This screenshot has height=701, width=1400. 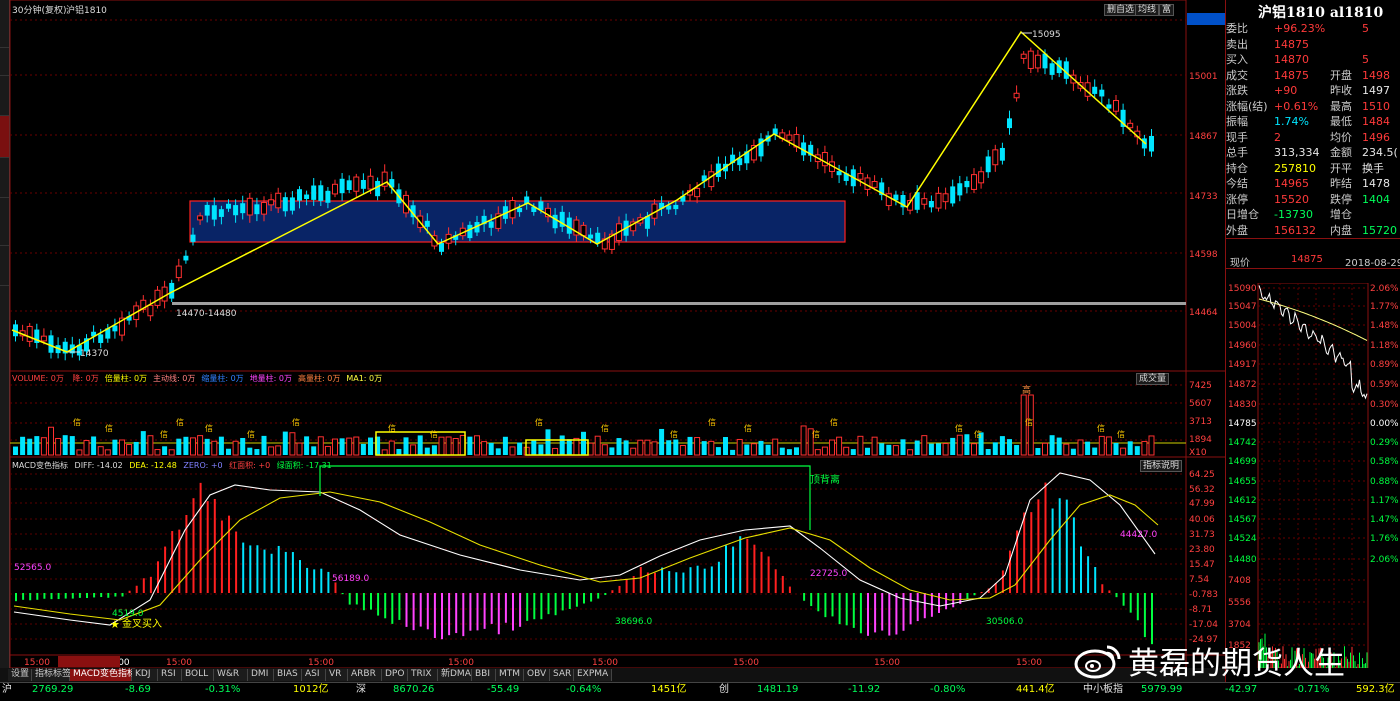 I want to click on status-field: -11.92, so click(x=864, y=689).